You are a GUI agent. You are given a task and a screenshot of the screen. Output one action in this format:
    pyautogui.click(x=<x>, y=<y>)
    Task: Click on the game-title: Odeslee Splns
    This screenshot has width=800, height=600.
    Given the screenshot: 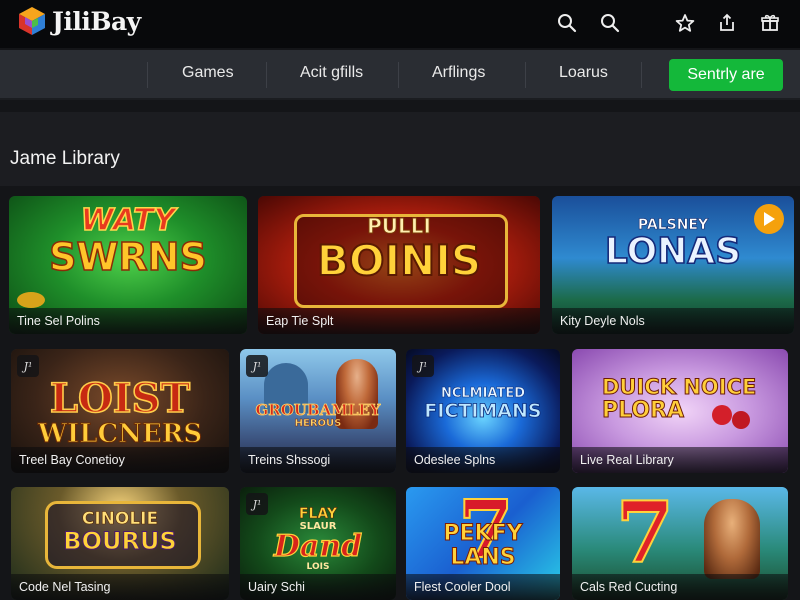 What is the action you would take?
    pyautogui.click(x=455, y=460)
    